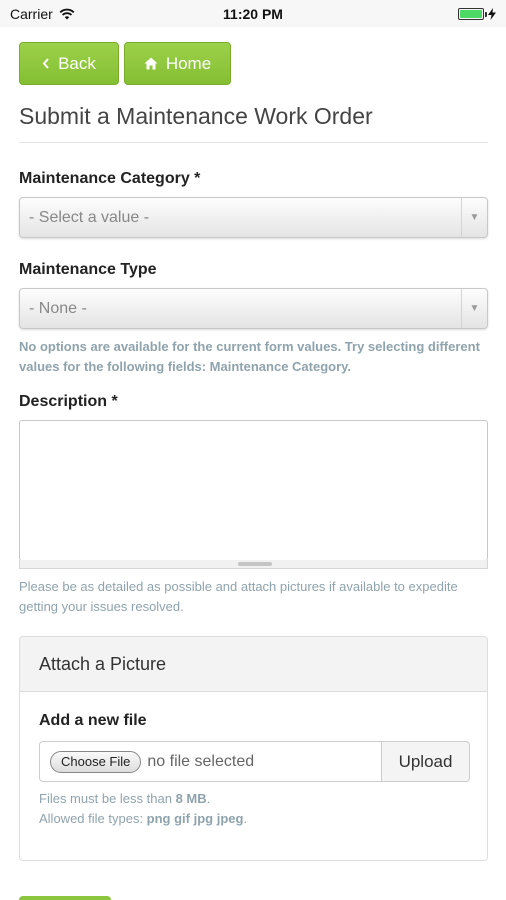 The width and height of the screenshot is (506, 900). What do you see at coordinates (93, 720) in the screenshot?
I see `add-file-label: Add a new file` at bounding box center [93, 720].